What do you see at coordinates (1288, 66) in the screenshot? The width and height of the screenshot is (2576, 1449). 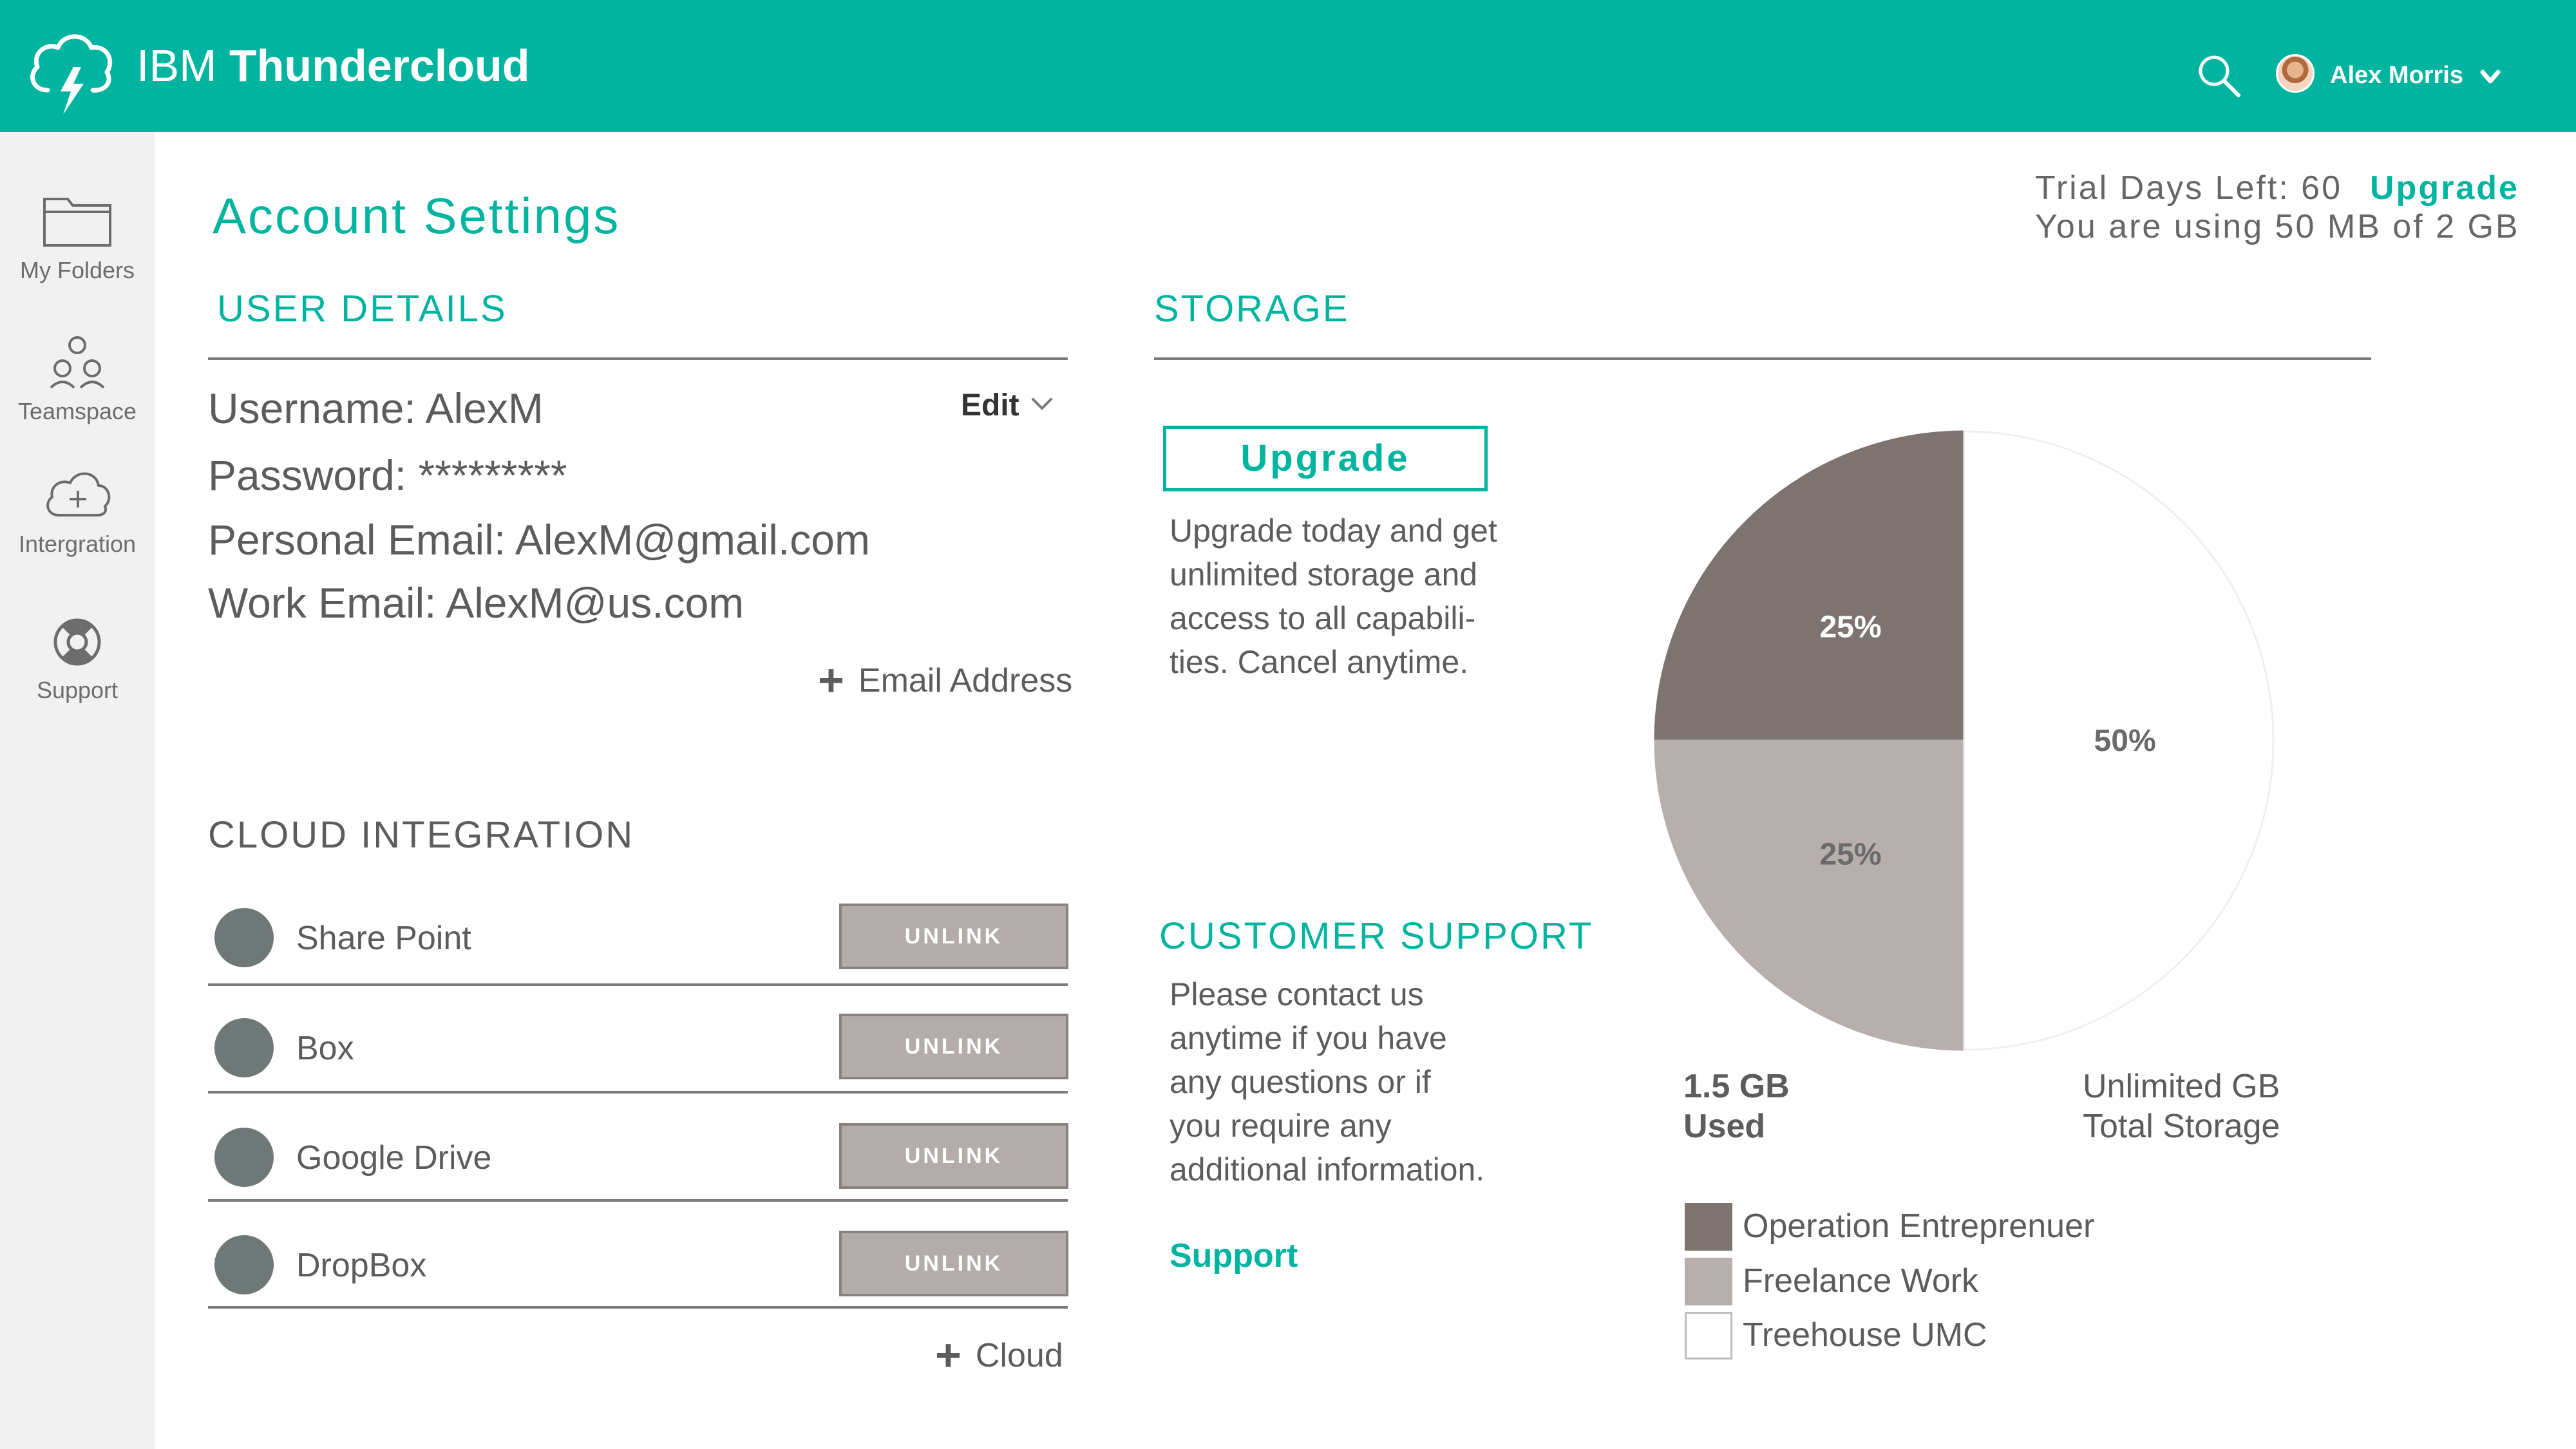 I see `top-navigation-bar: IBM Thundercloud Alex Morris` at bounding box center [1288, 66].